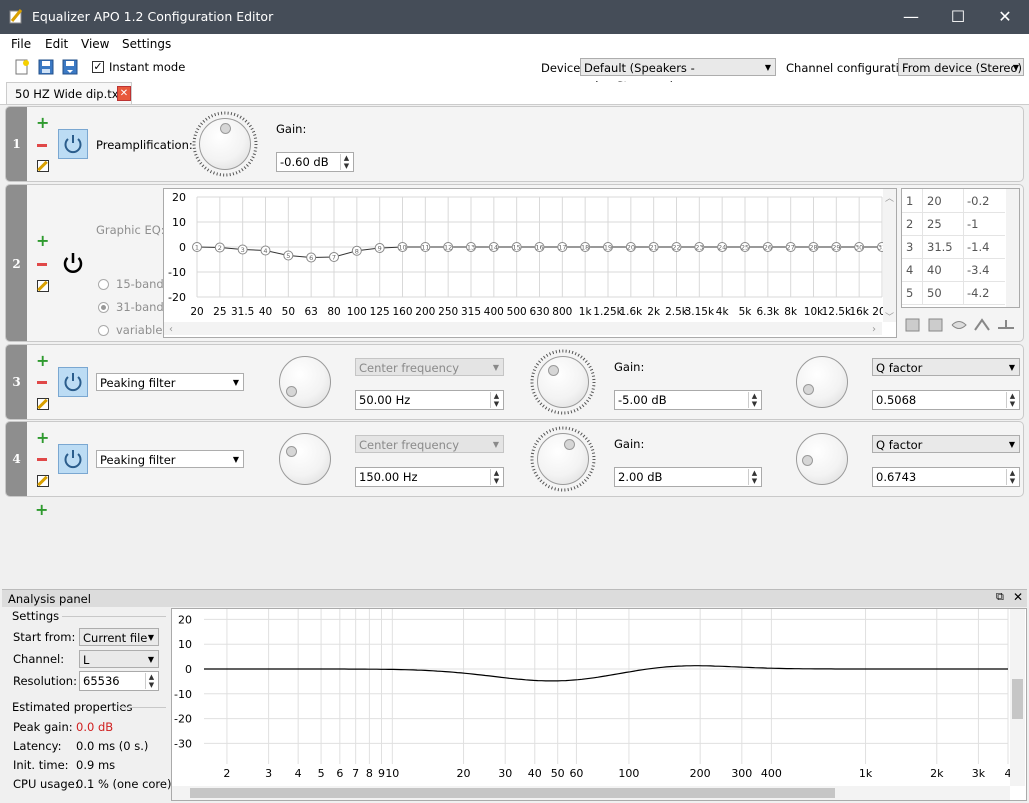  What do you see at coordinates (119, 637) in the screenshot?
I see `start-from-select: Current file ▼` at bounding box center [119, 637].